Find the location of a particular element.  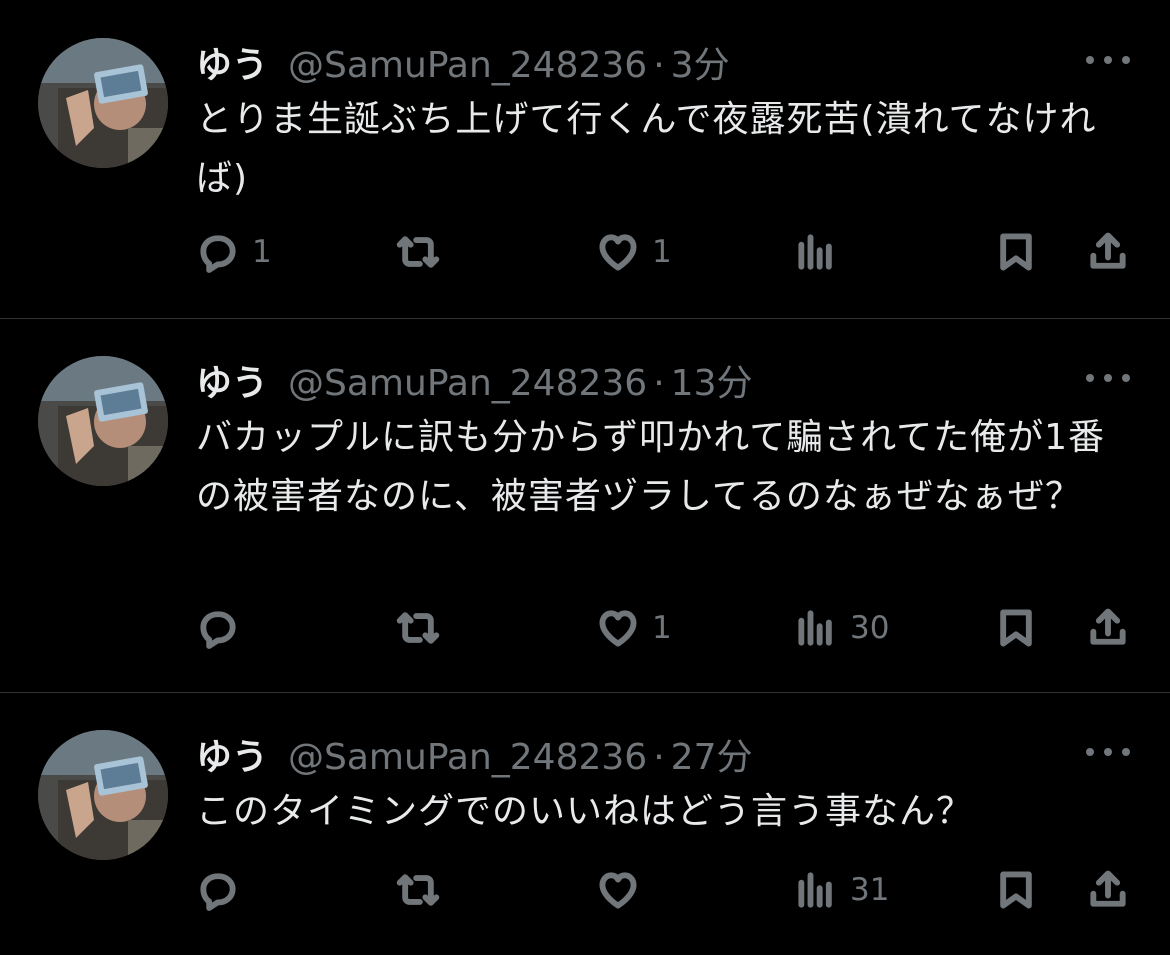

like-button is located at coordinates (624, 890).